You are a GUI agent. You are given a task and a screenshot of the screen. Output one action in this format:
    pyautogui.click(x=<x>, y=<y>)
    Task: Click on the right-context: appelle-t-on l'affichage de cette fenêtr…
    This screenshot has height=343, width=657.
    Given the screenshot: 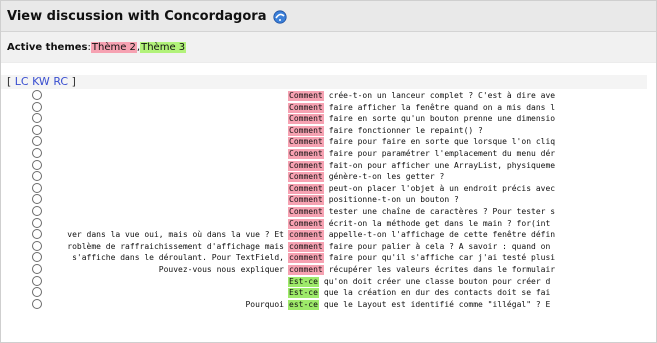 What is the action you would take?
    pyautogui.click(x=442, y=235)
    